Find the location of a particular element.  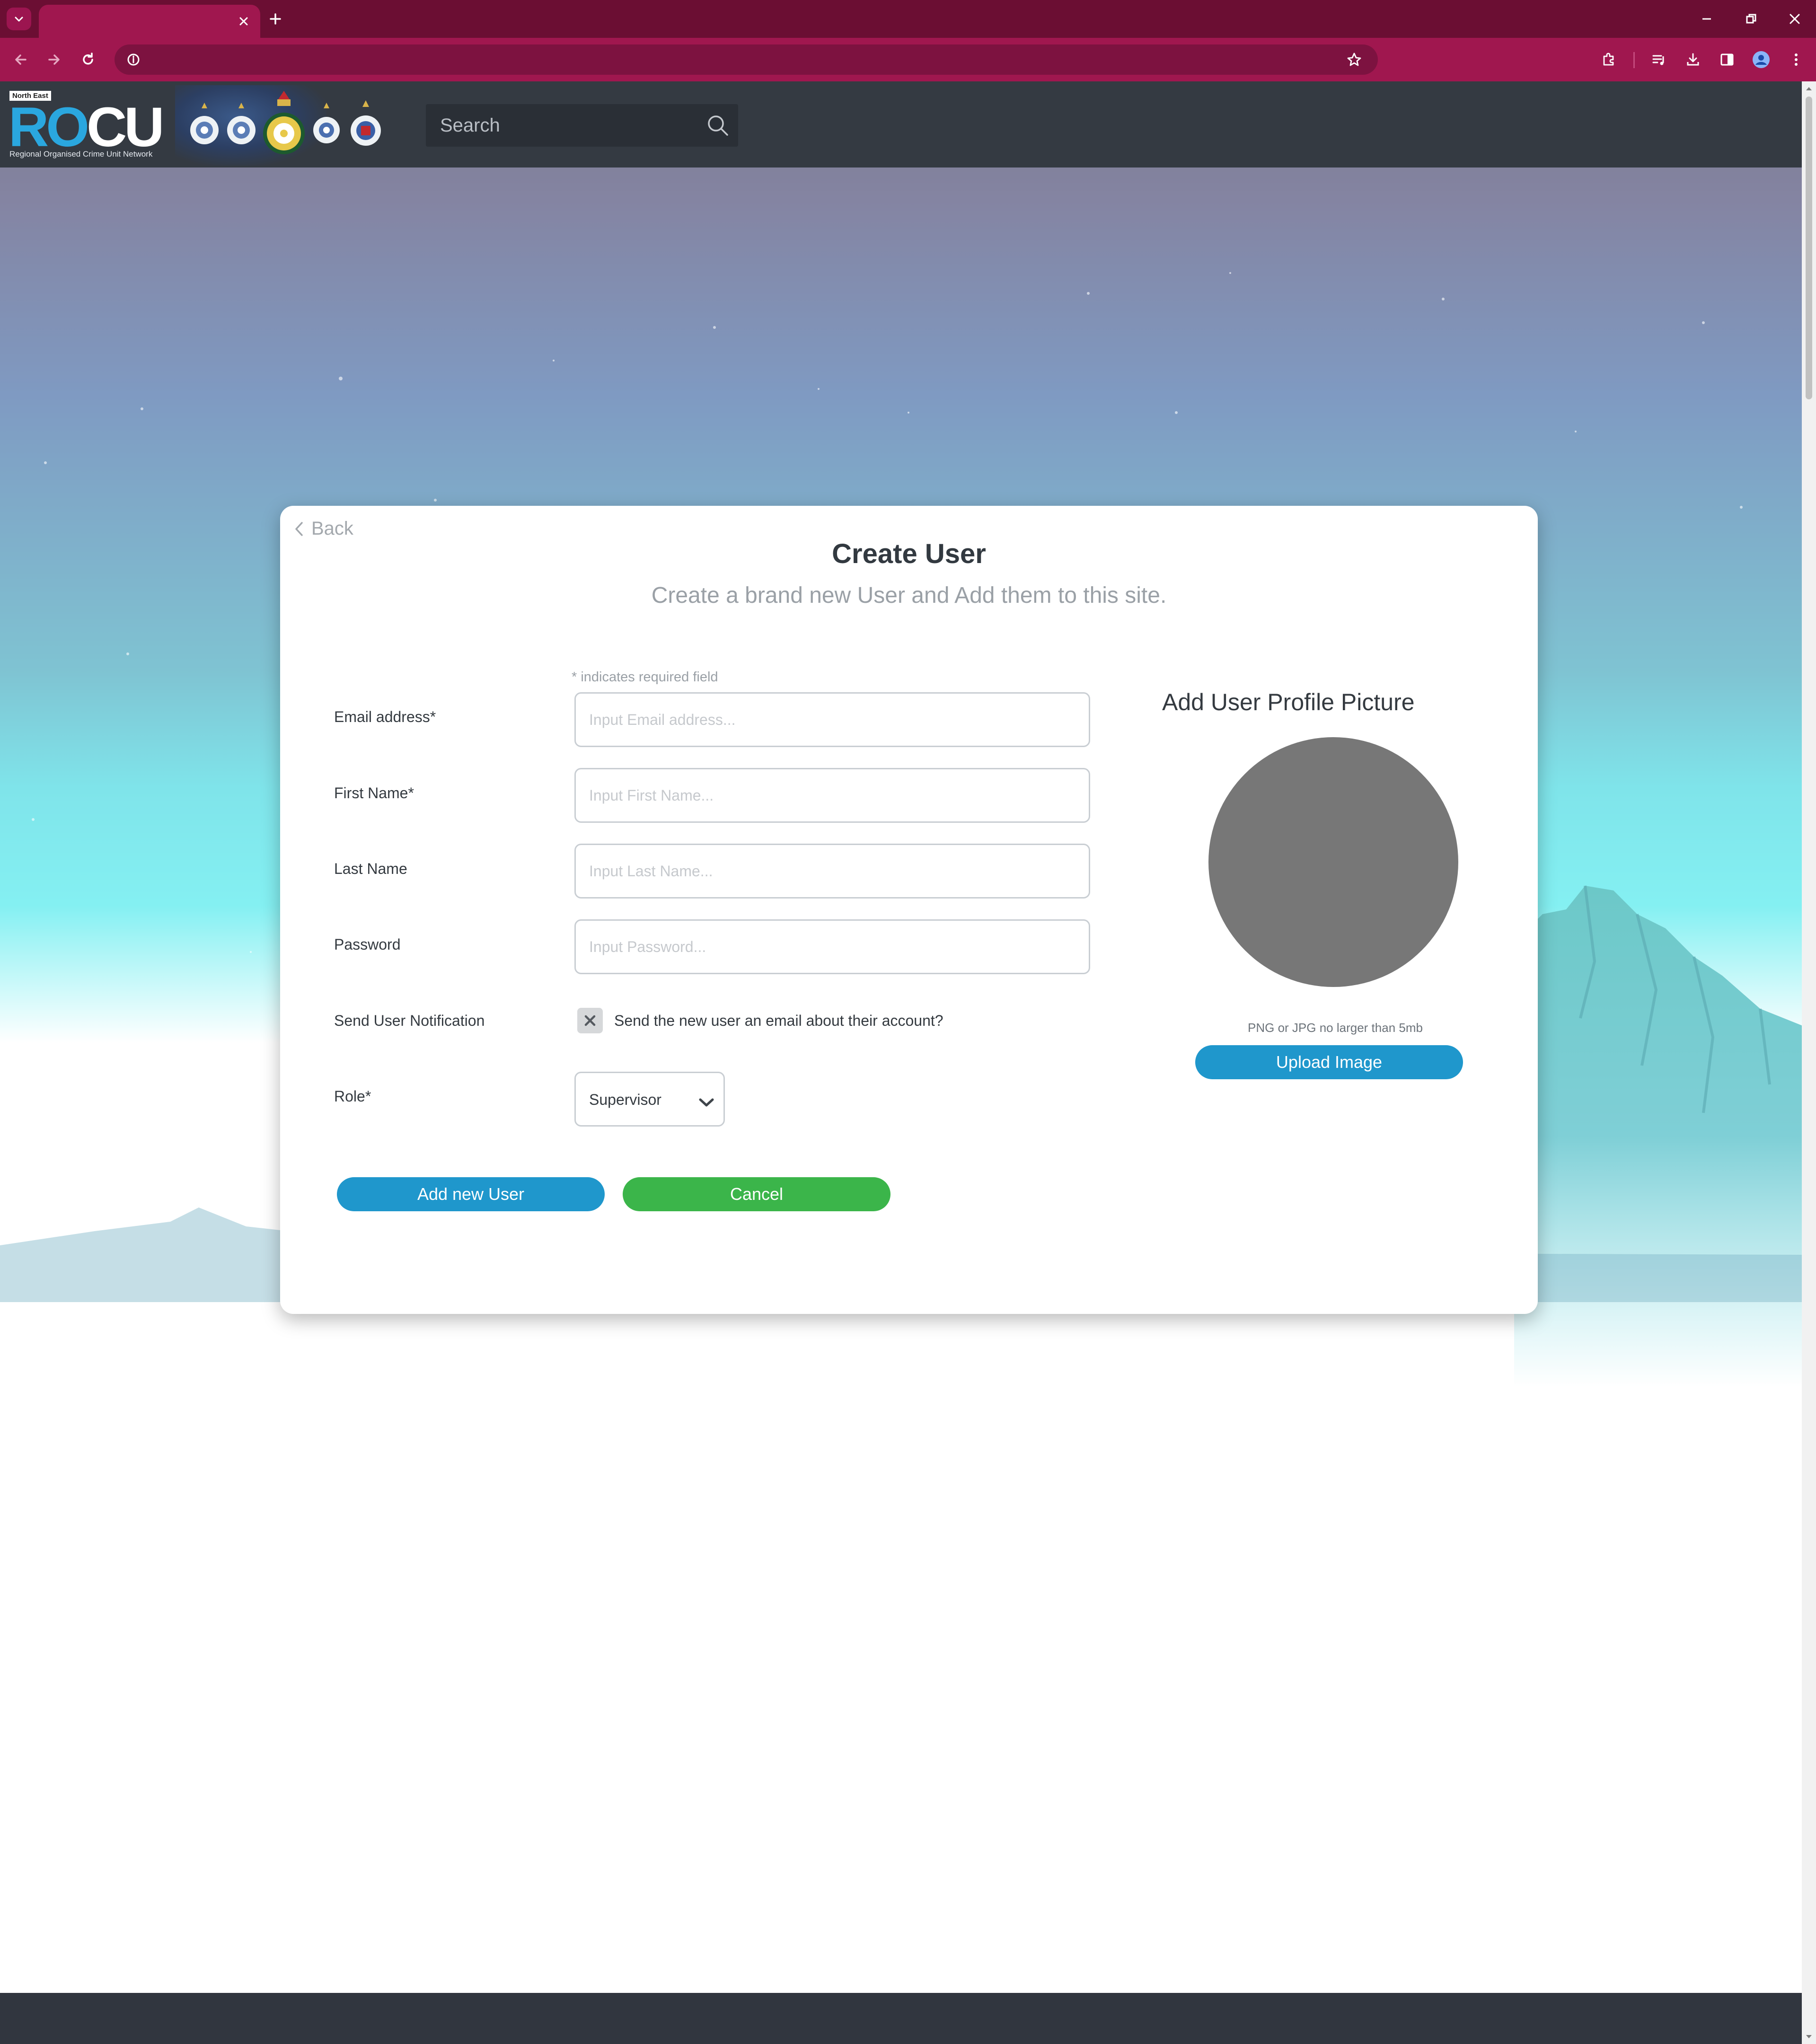

required-field-note: * indicates required field is located at coordinates (645, 677).